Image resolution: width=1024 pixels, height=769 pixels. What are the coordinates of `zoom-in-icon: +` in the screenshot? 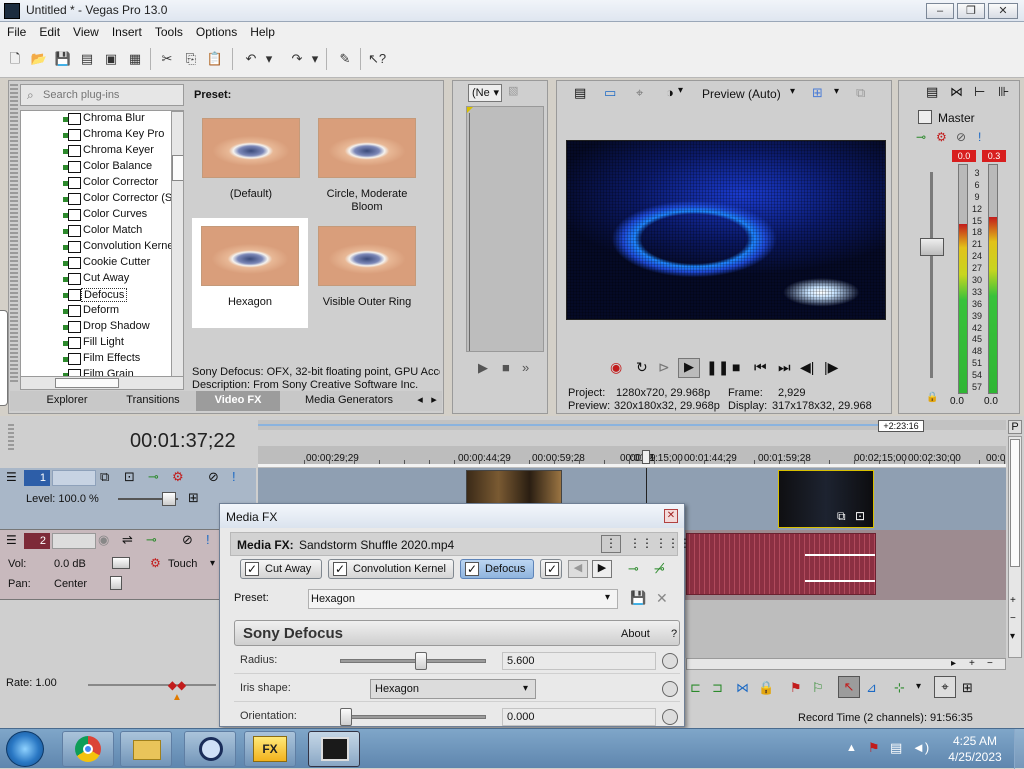 It's located at (1013, 600).